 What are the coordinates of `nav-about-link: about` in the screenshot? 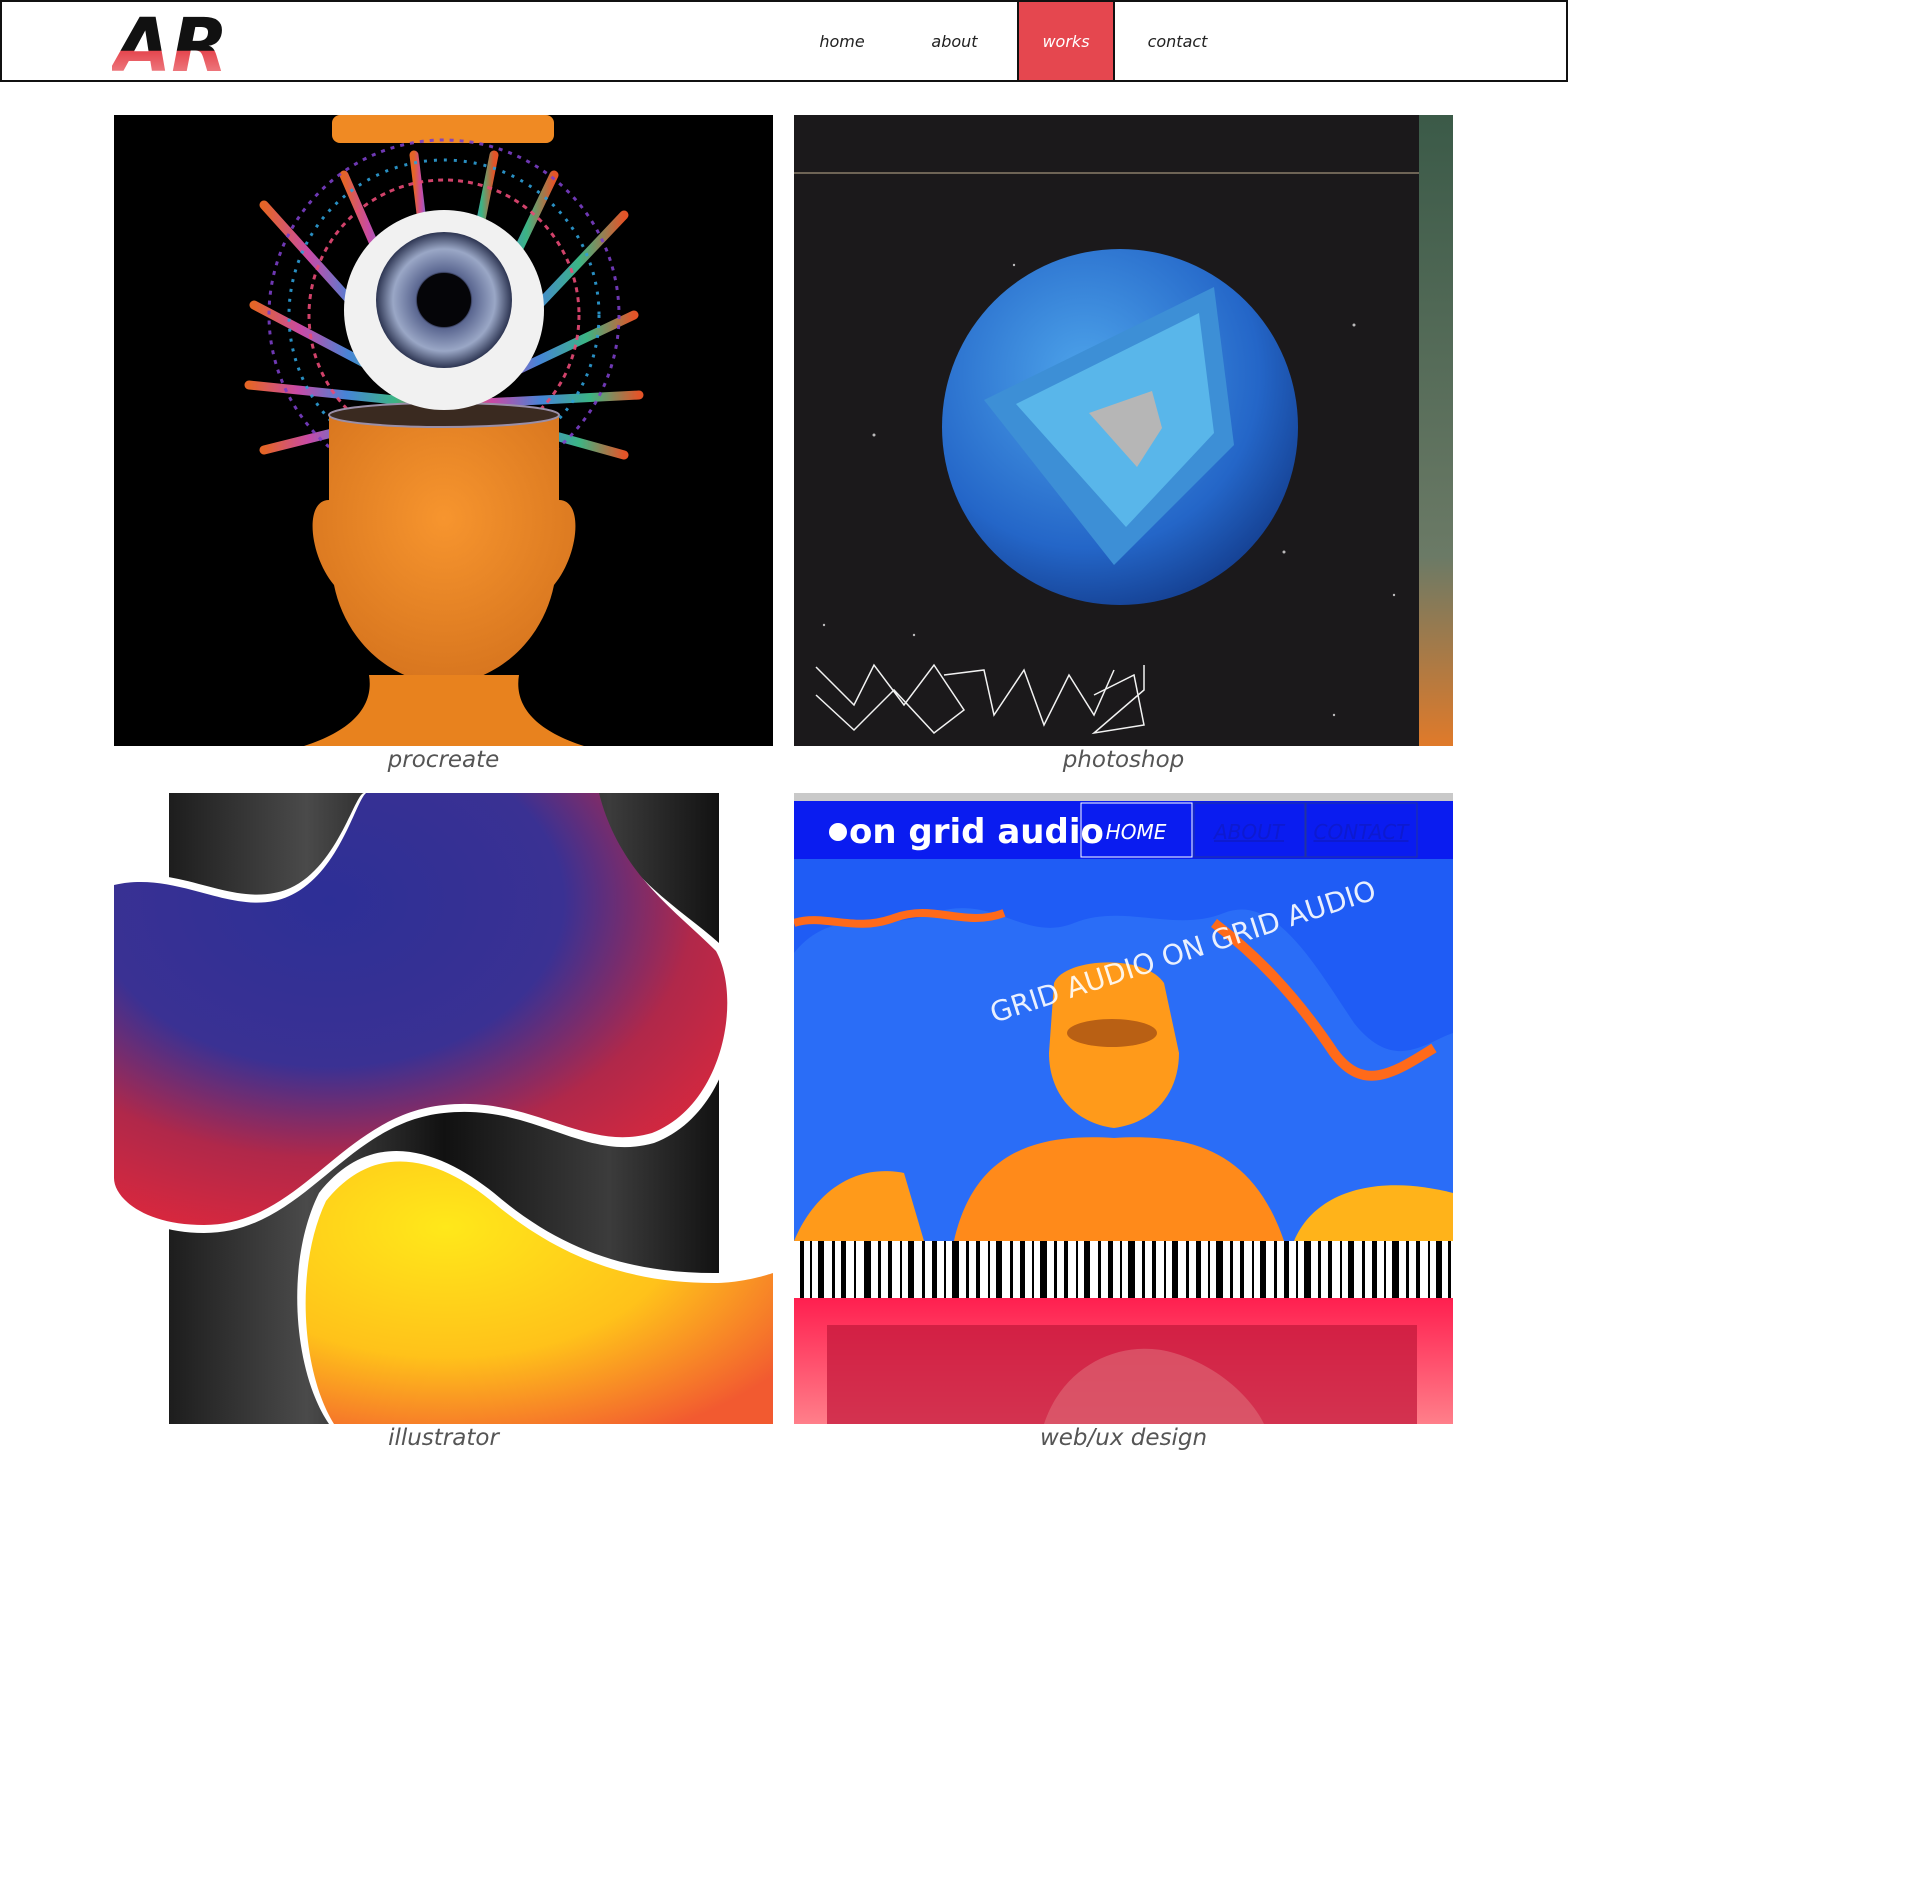 It's located at (954, 41).